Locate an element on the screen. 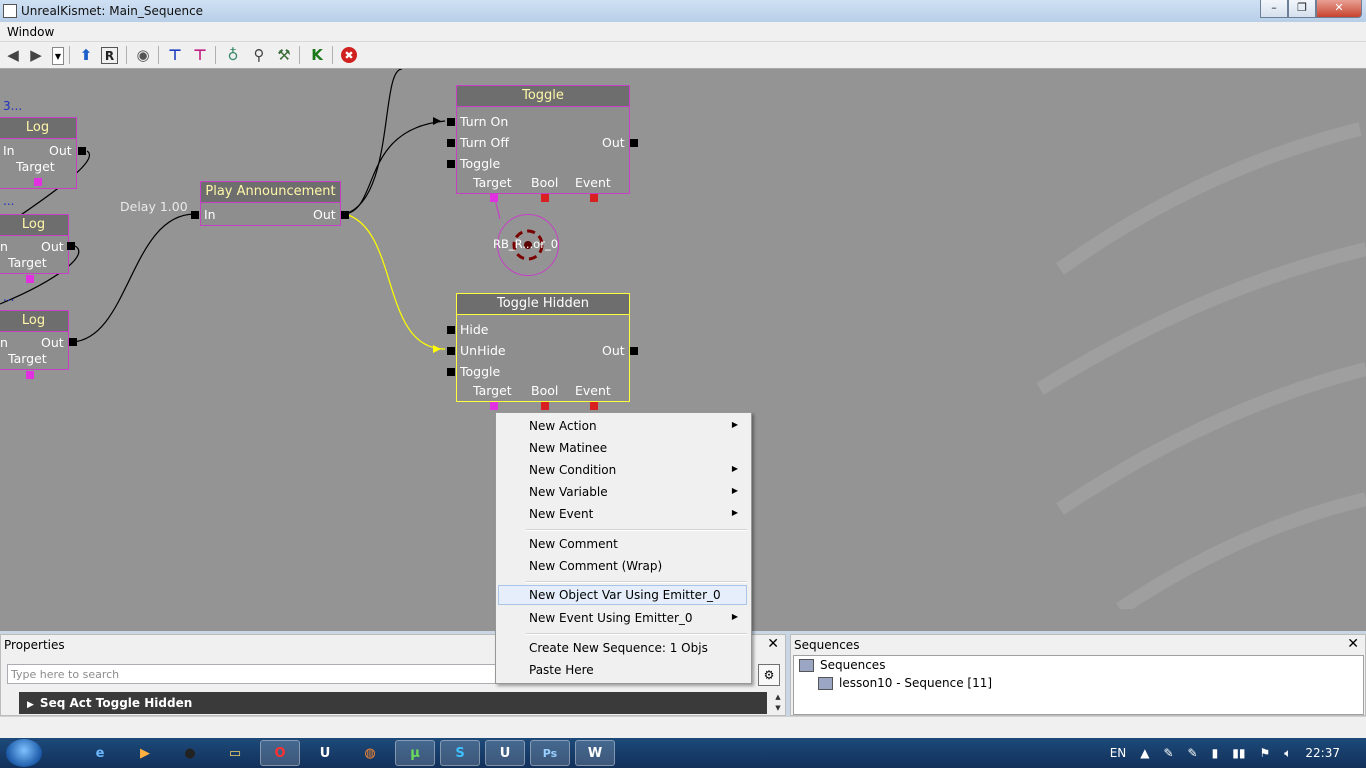 This screenshot has width=1366, height=768. opera-icon: O is located at coordinates (280, 753).